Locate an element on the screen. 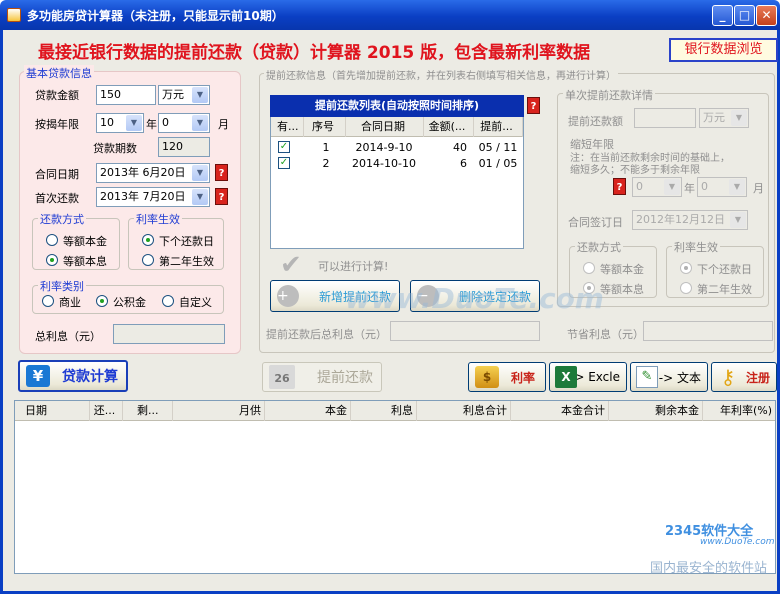 The height and width of the screenshot is (594, 780). col-interest: 利息 is located at coordinates (384, 411).